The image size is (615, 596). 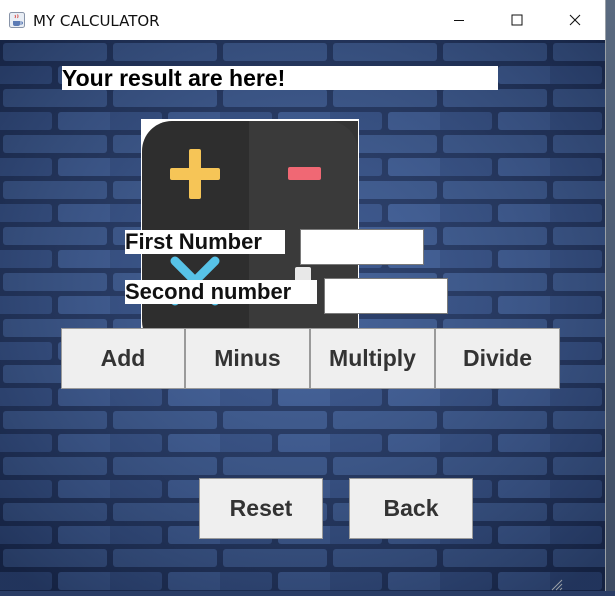 I want to click on minimize-button, so click(x=459, y=20).